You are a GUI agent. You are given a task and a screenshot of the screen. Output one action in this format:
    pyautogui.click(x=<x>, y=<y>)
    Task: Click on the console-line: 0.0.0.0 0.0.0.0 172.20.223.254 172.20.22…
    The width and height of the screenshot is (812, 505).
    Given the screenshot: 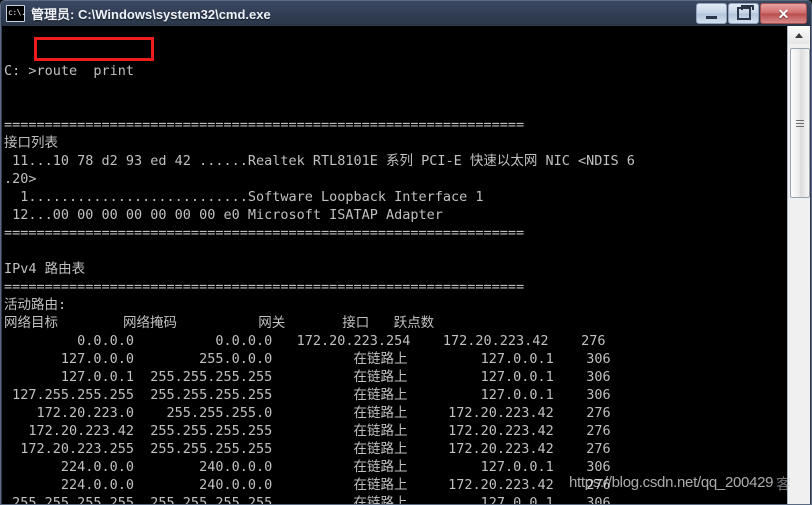 What is the action you would take?
    pyautogui.click(x=305, y=341)
    